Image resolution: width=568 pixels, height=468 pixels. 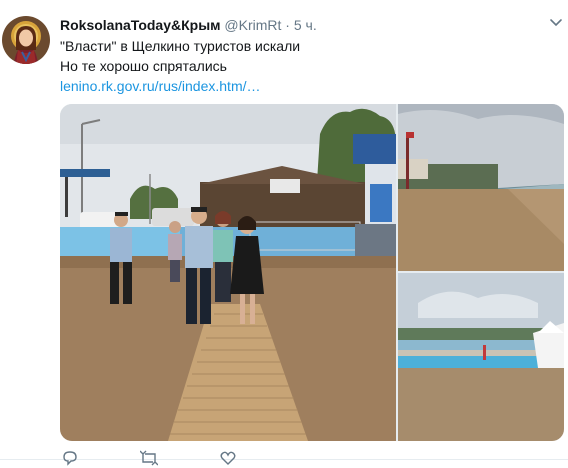 What do you see at coordinates (180, 46) in the screenshot?
I see `tweet-text-line: "Власти" в Щелкино туристов искали` at bounding box center [180, 46].